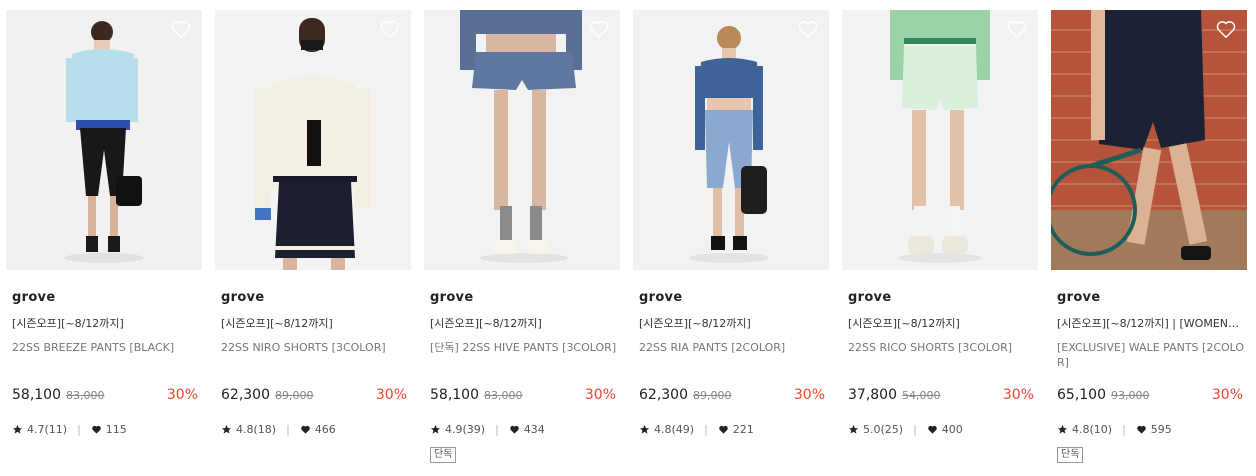 The height and width of the screenshot is (476, 1256). I want to click on rating-text: 4.7(11), so click(47, 429).